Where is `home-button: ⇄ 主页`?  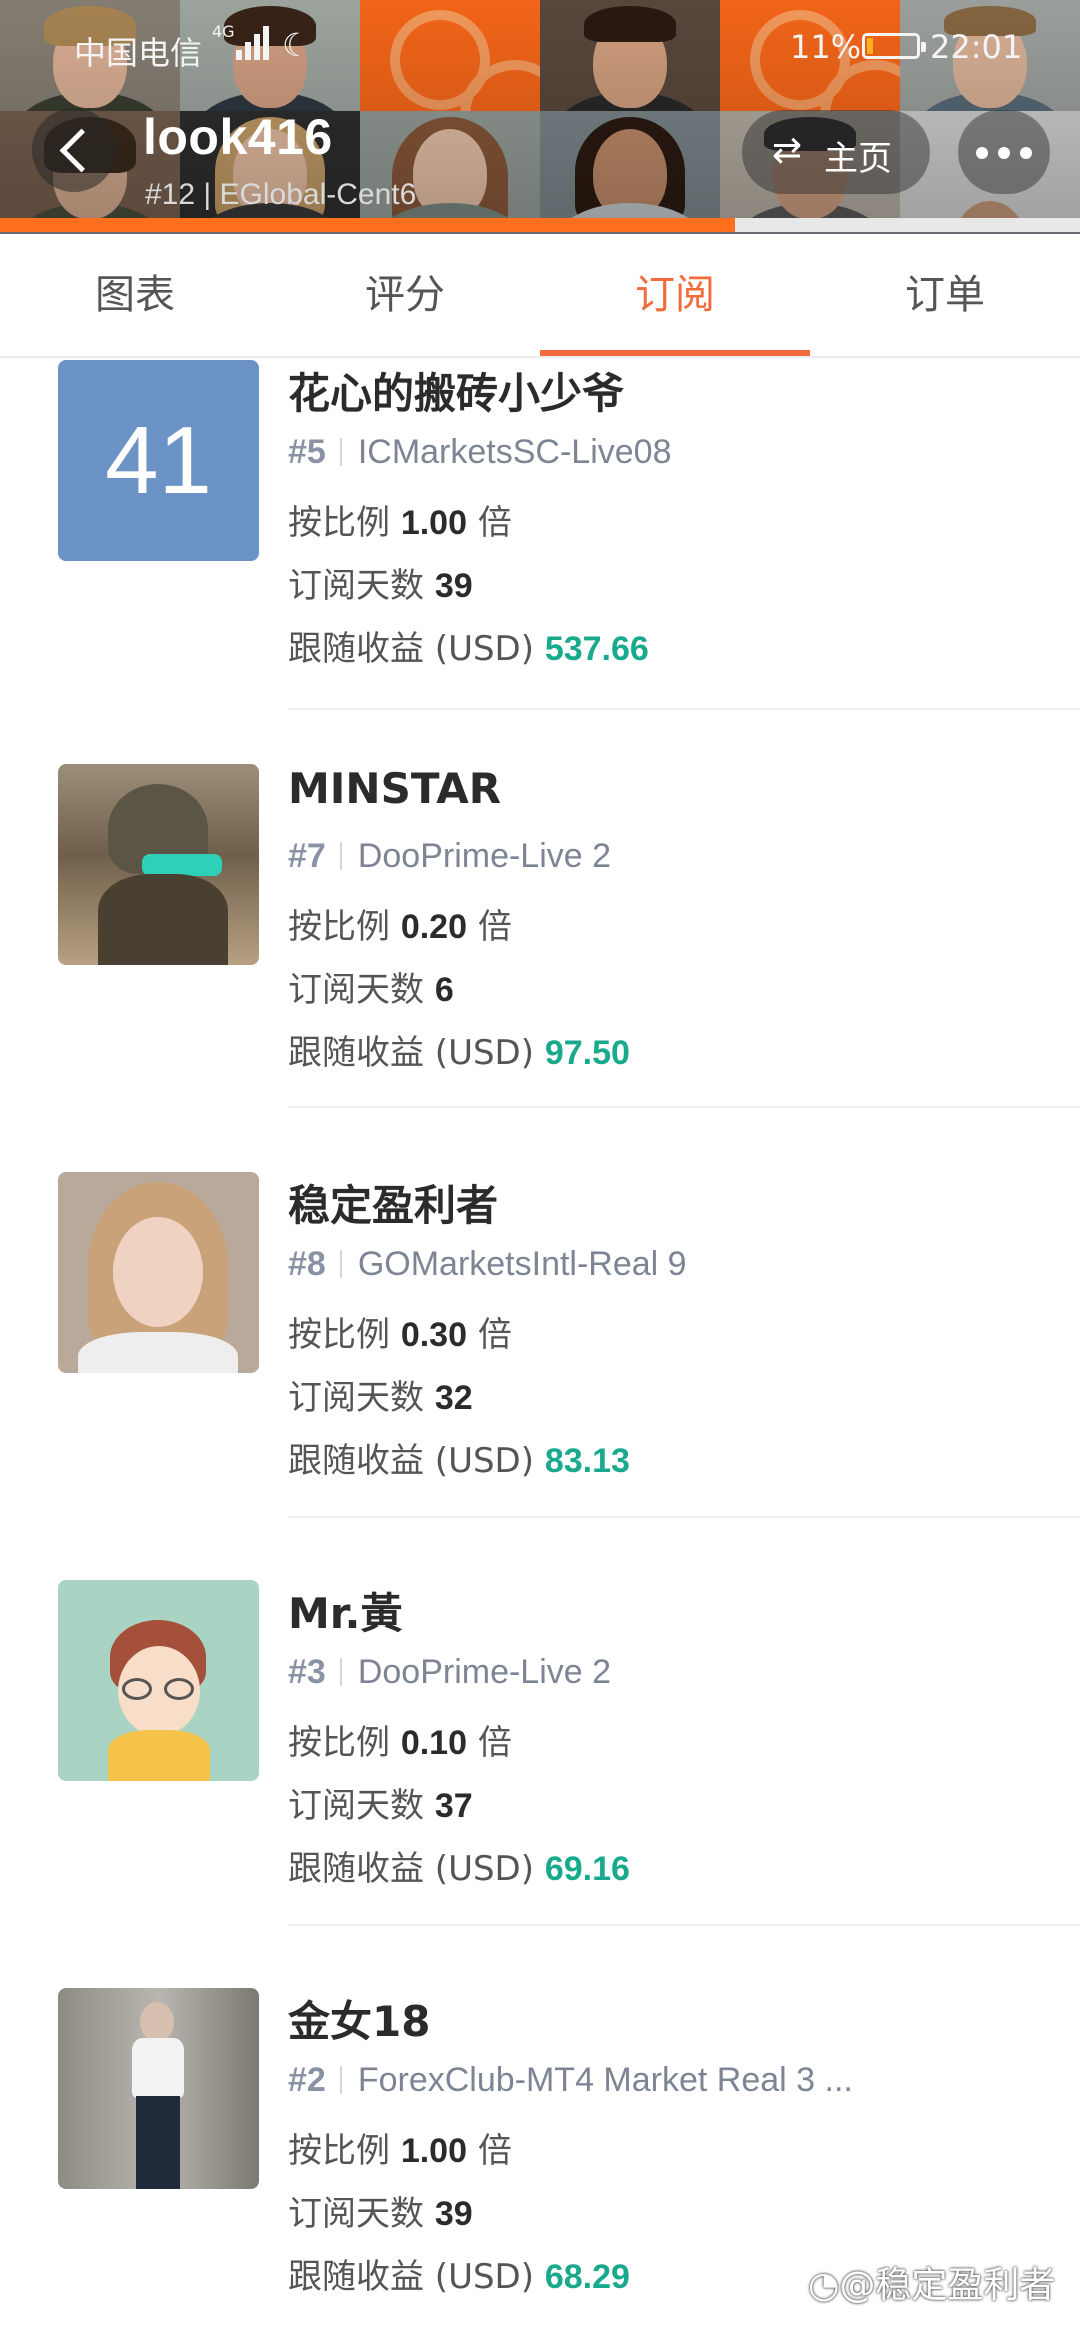
home-button: ⇄ 主页 is located at coordinates (836, 152).